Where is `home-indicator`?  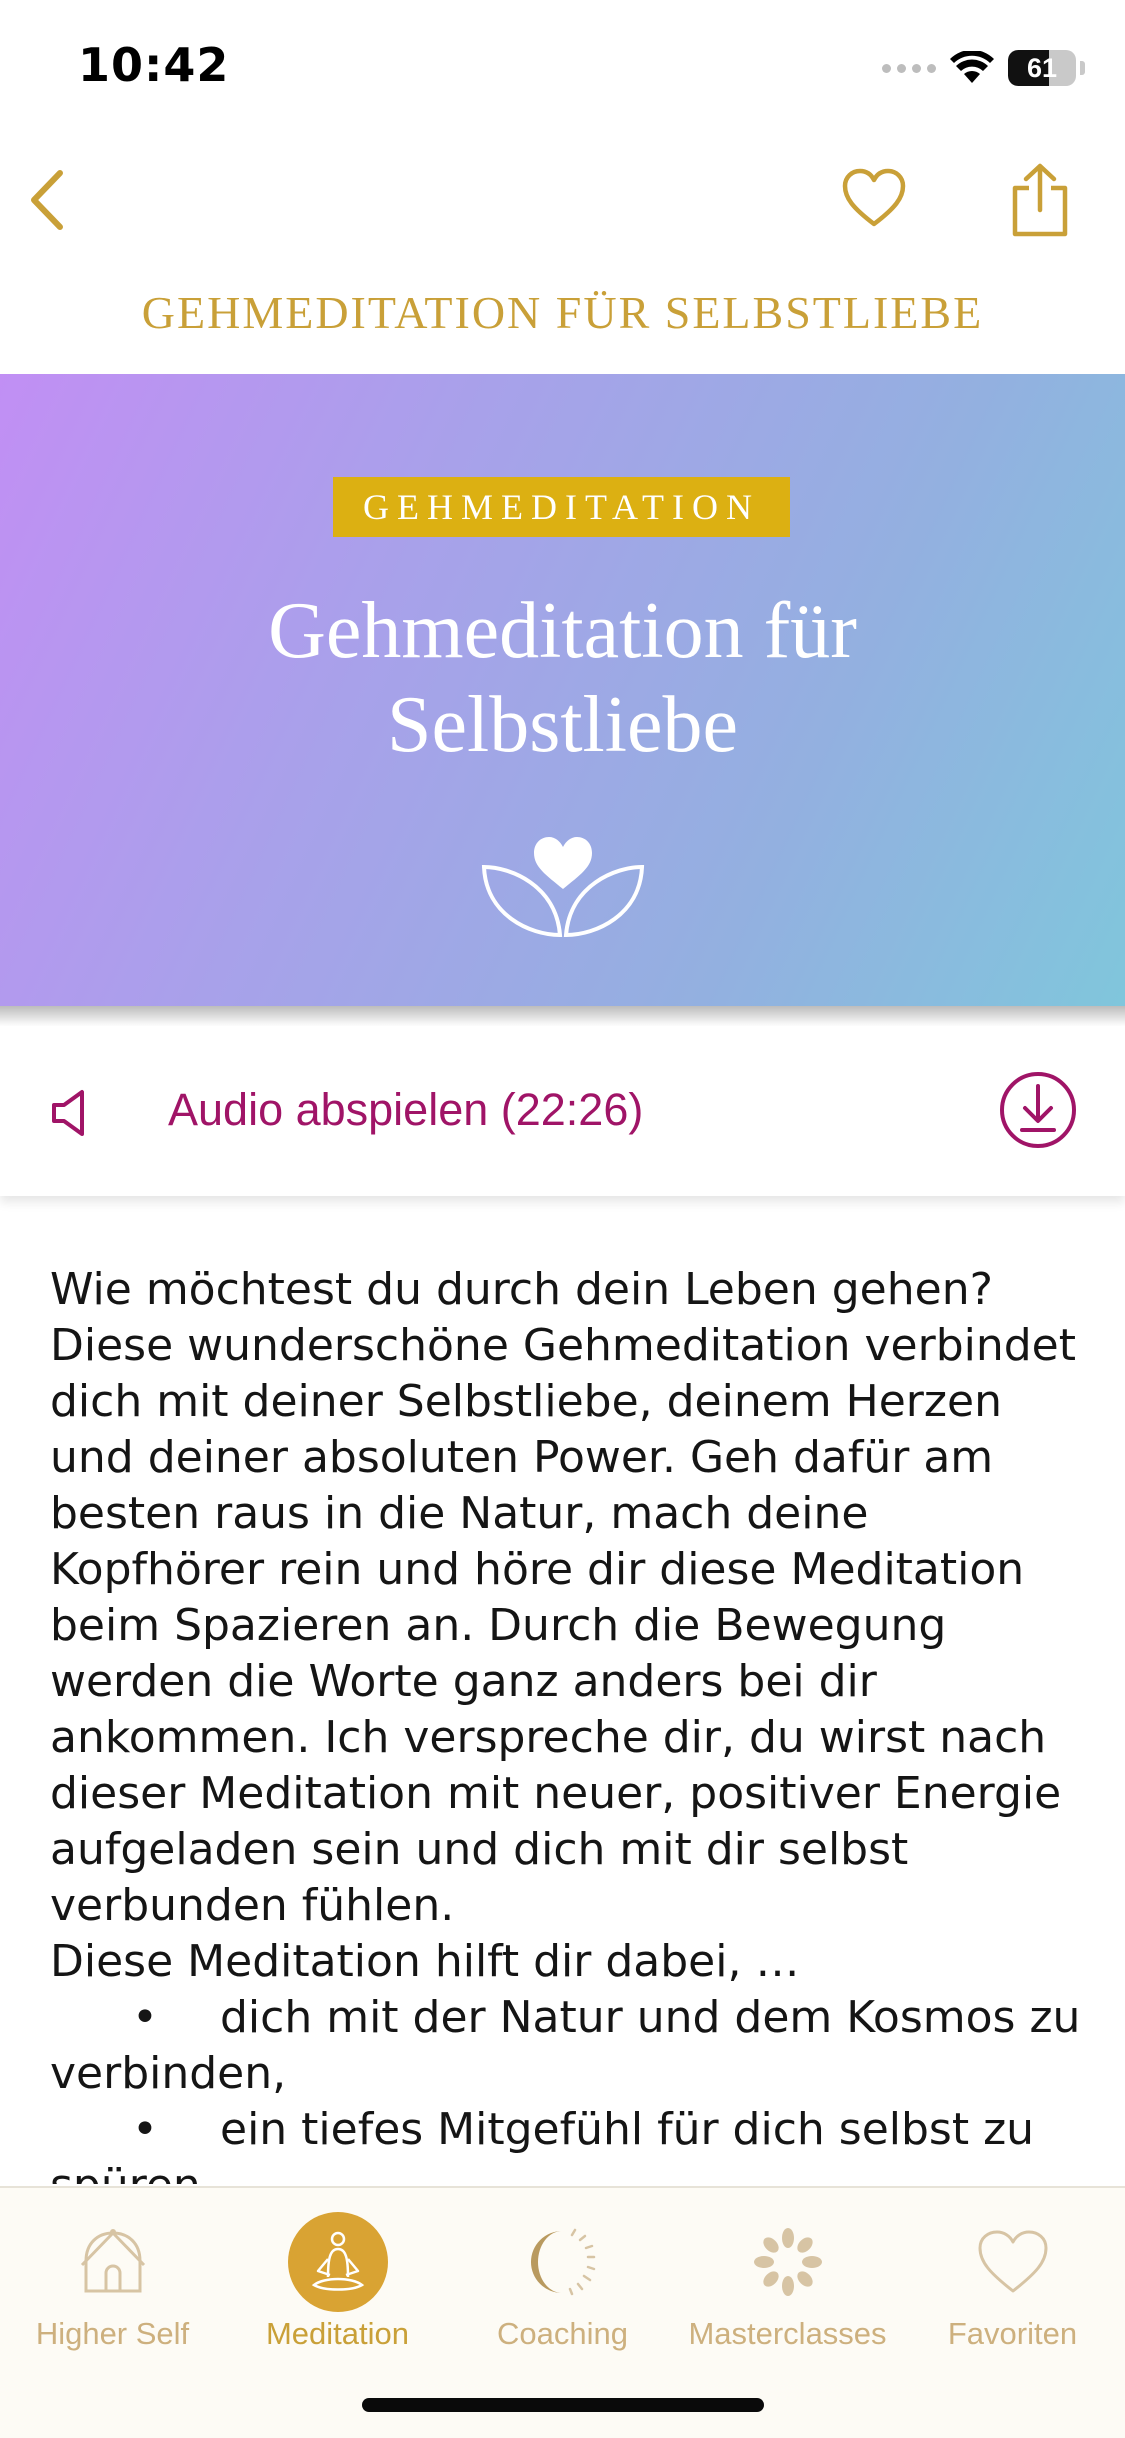
home-indicator is located at coordinates (563, 2405).